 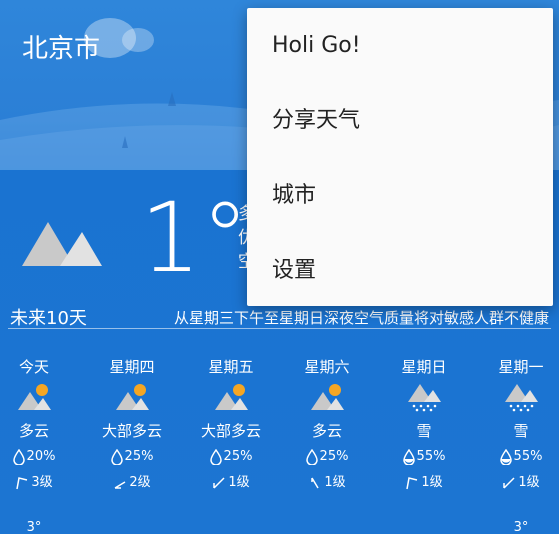 I want to click on precip-chance: 20%, so click(x=42, y=457).